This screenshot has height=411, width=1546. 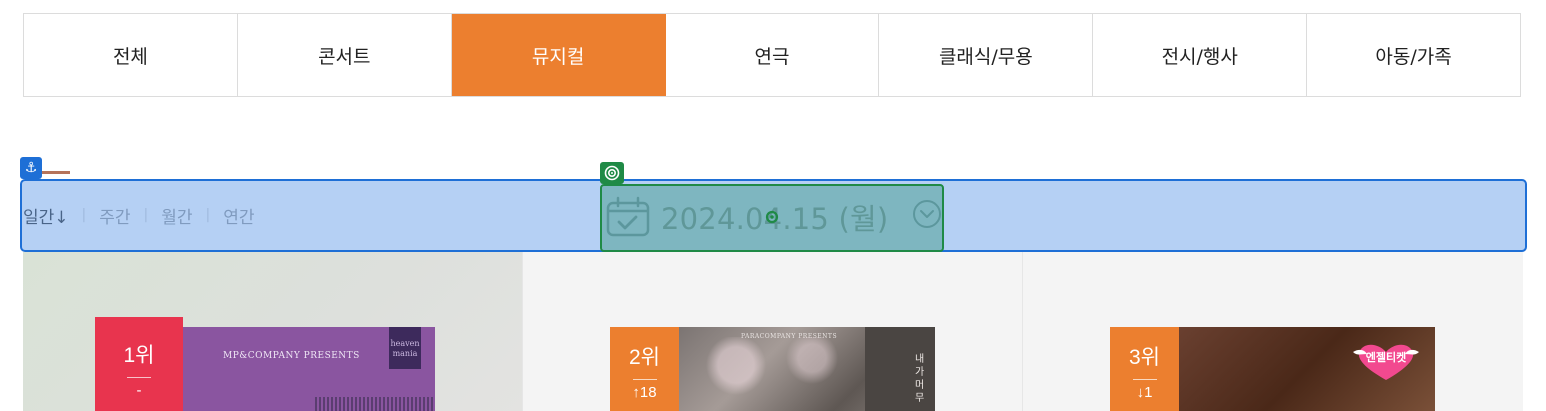 I want to click on rank-change: -, so click(x=139, y=390).